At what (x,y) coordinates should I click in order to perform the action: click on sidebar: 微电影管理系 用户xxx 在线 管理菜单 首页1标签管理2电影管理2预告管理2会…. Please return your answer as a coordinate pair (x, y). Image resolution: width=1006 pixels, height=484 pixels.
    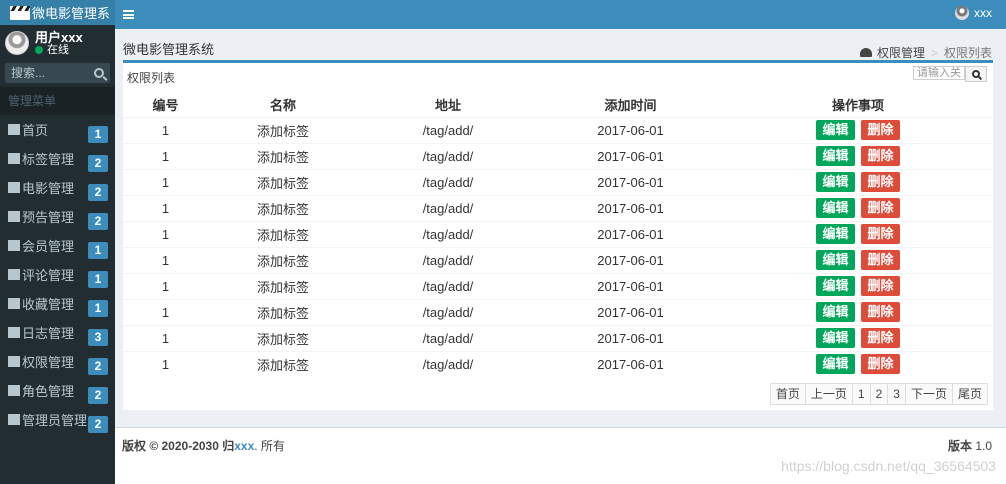
    Looking at the image, I should click on (57, 242).